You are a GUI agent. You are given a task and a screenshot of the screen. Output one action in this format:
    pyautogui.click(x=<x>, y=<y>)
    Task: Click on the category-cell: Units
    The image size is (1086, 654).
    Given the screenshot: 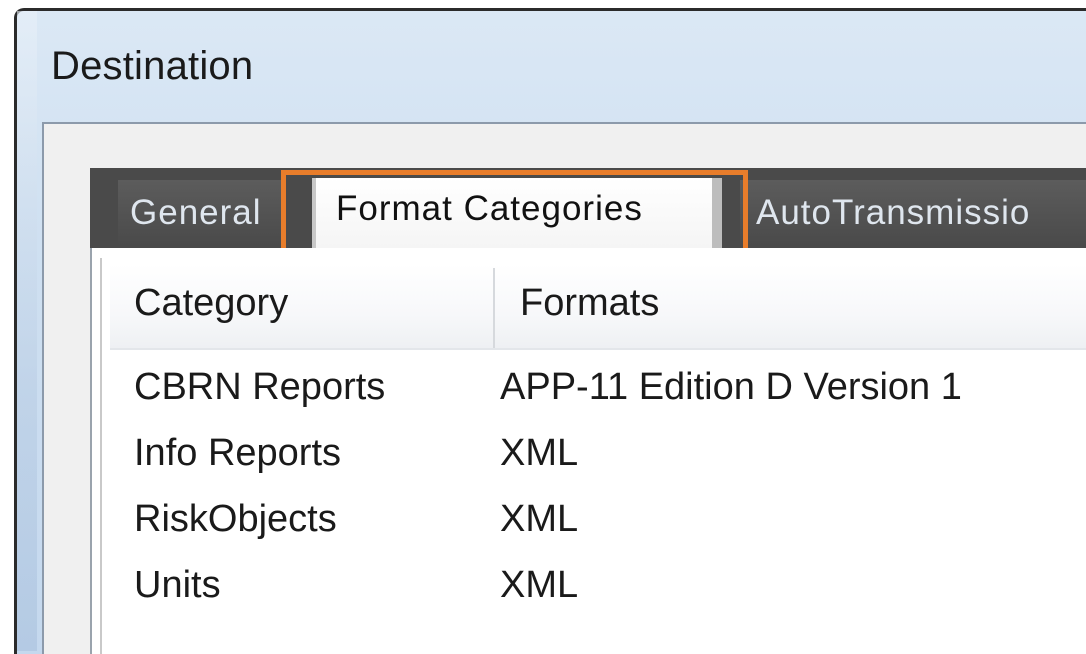 What is the action you would take?
    pyautogui.click(x=177, y=585)
    